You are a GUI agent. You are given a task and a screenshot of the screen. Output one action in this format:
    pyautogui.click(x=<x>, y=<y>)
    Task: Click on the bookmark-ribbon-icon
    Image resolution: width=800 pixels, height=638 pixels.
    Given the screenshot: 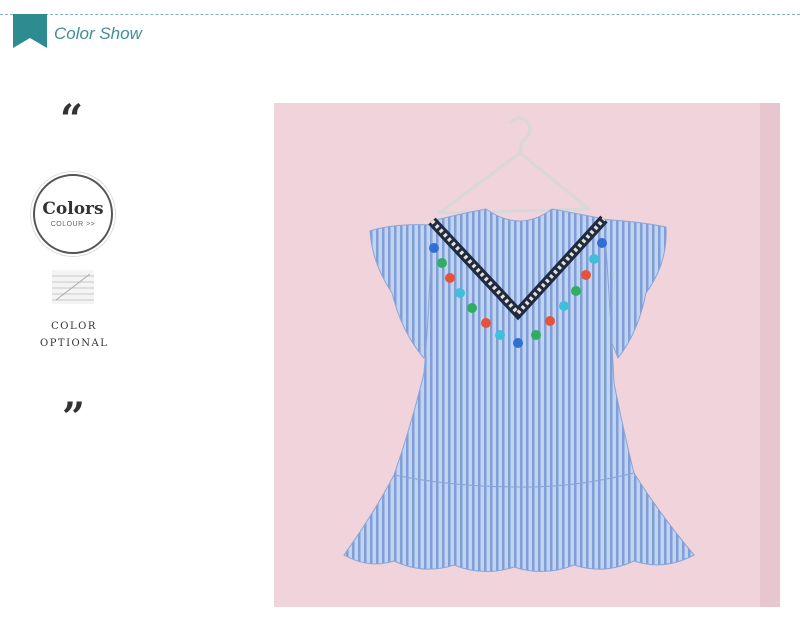 What is the action you would take?
    pyautogui.click(x=30, y=31)
    